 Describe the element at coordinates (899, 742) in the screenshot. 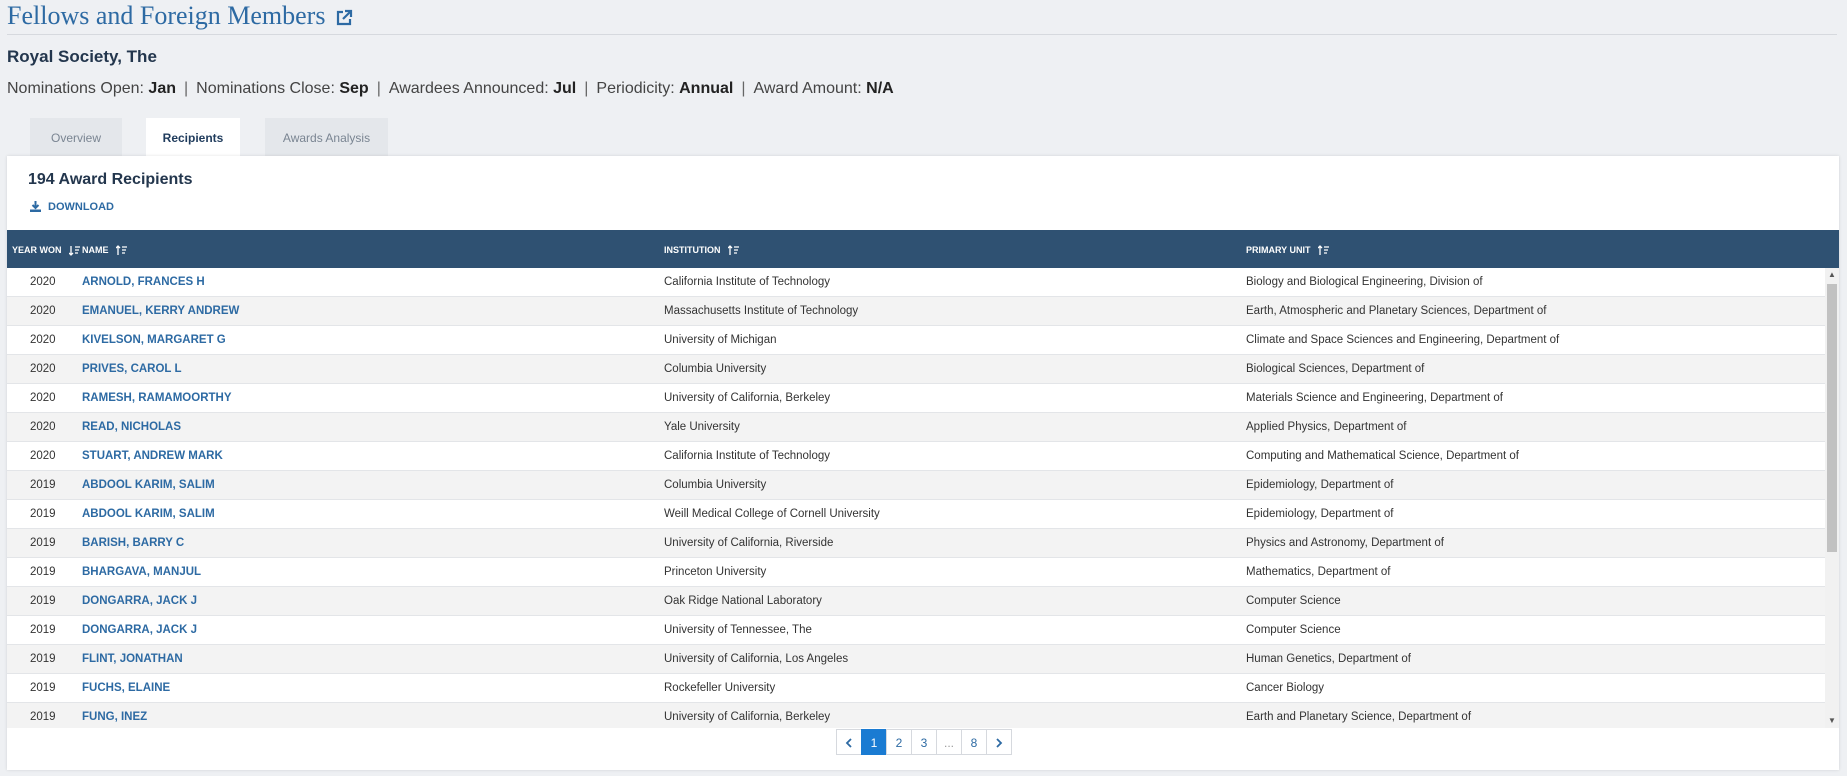

I see `pagination-page-2: 2` at that location.